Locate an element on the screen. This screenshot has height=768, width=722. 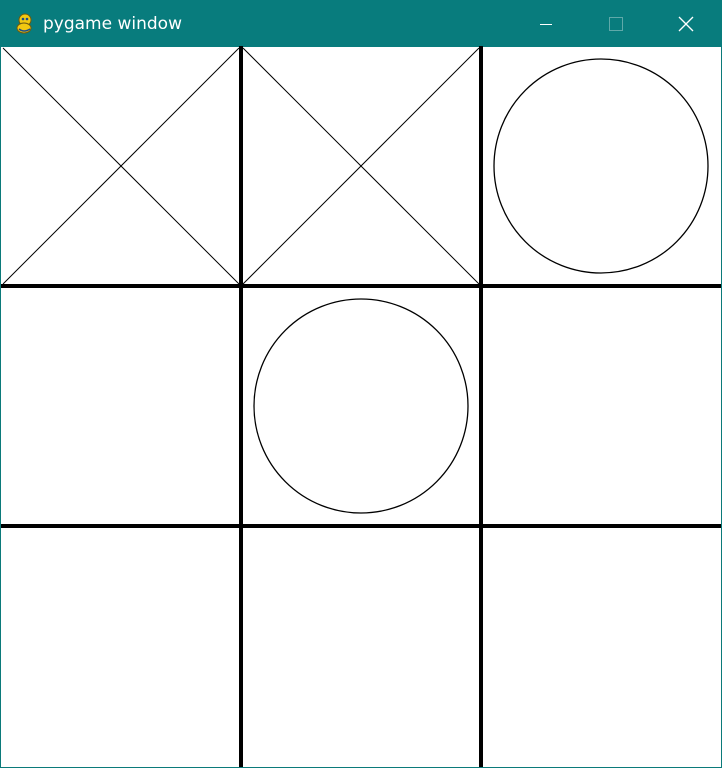
title-bar: pygame window is located at coordinates (361, 23).